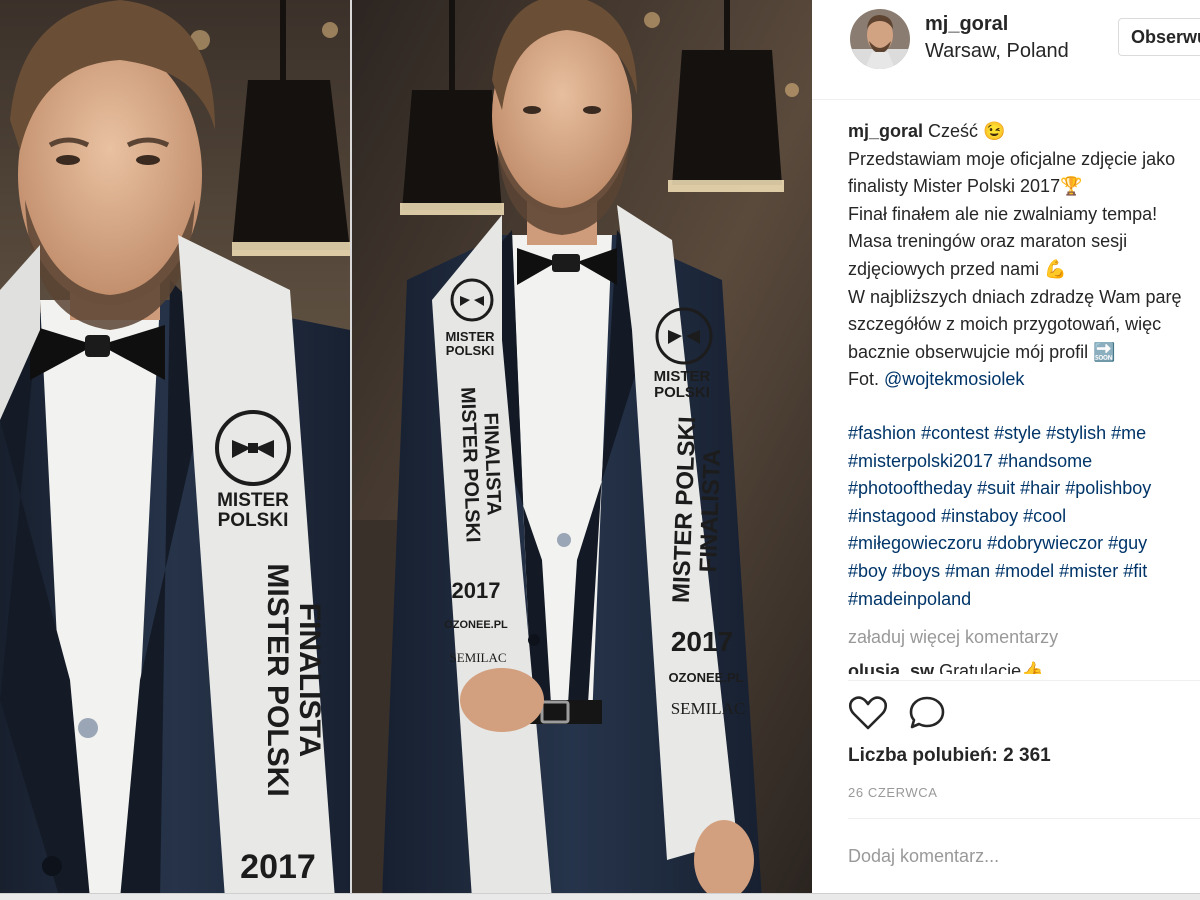 The height and width of the screenshot is (900, 1200). What do you see at coordinates (1045, 461) in the screenshot?
I see `hashtag-link: #handsome` at bounding box center [1045, 461].